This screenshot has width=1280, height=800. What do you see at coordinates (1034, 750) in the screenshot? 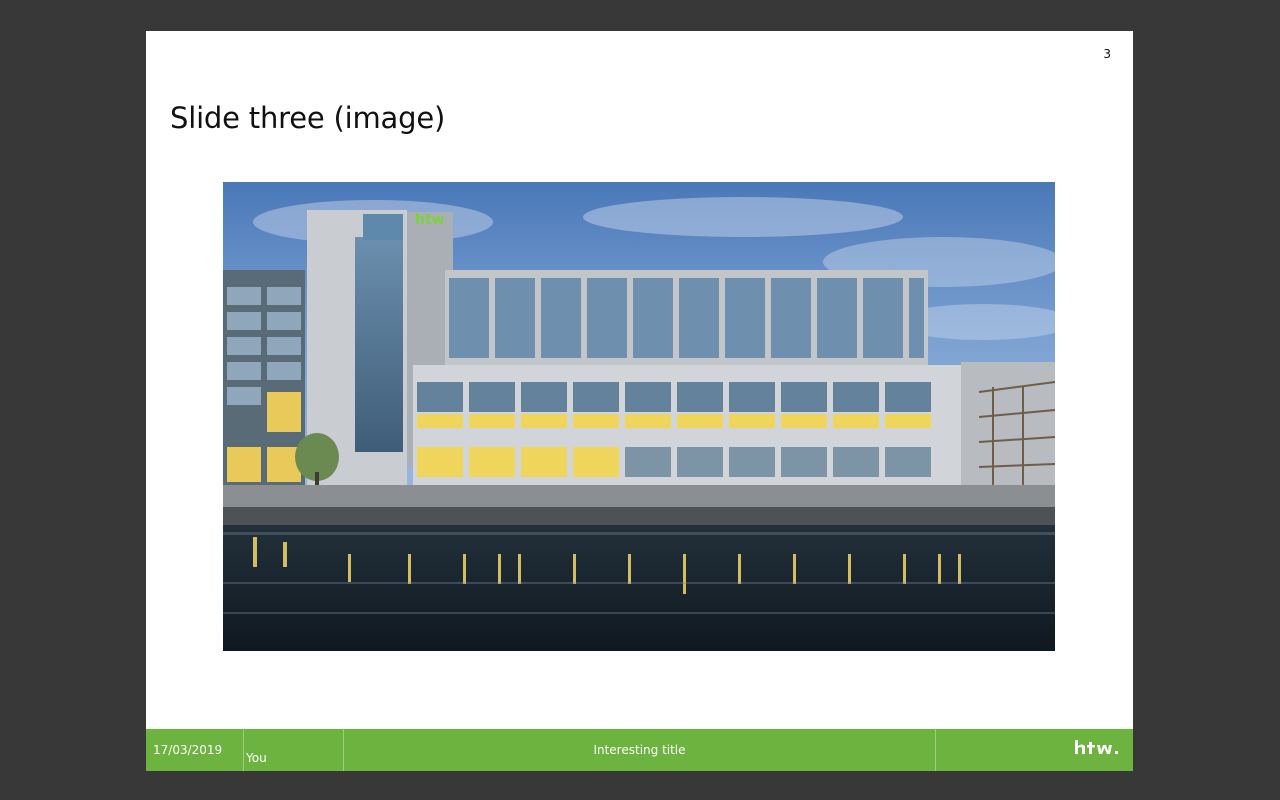
I see `footer-logo-cell` at bounding box center [1034, 750].